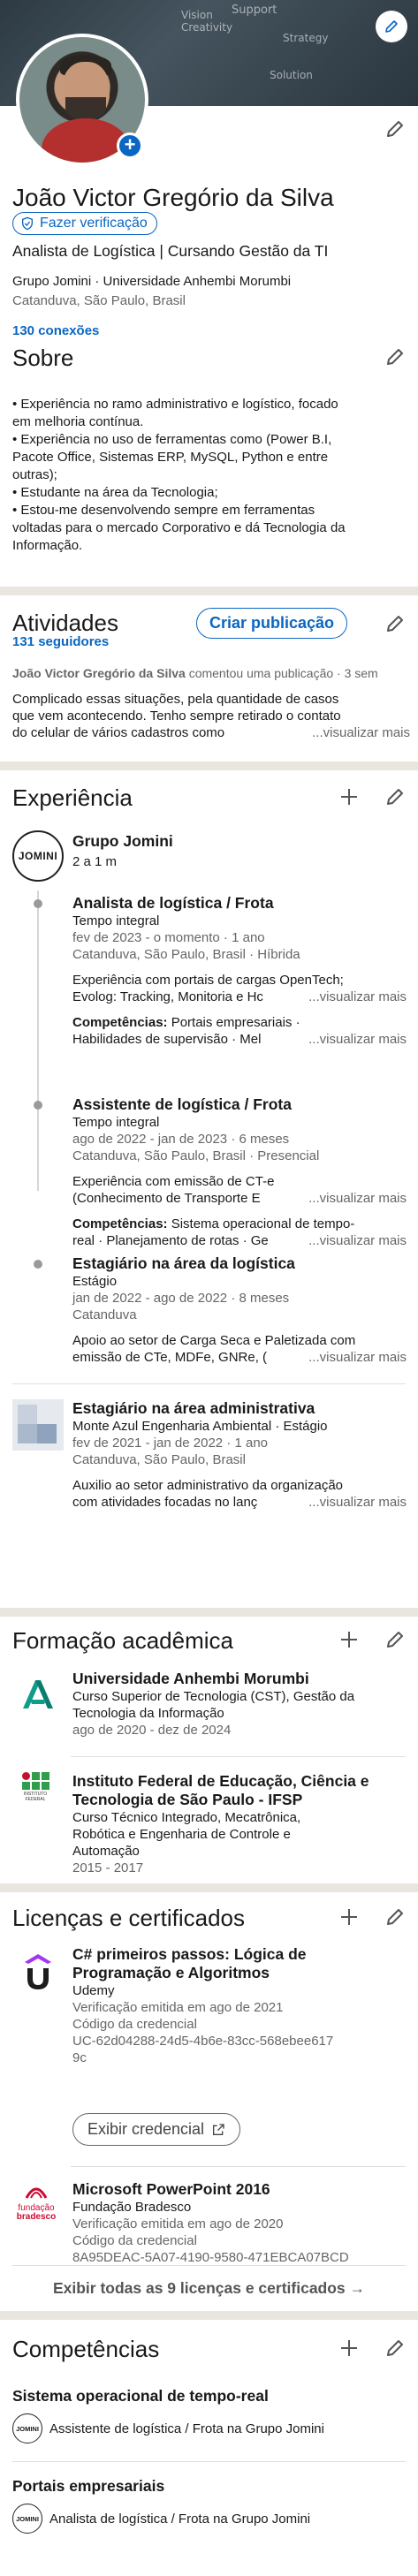  I want to click on license-title: C# primeiros passos: Lógica de, so click(189, 1954).